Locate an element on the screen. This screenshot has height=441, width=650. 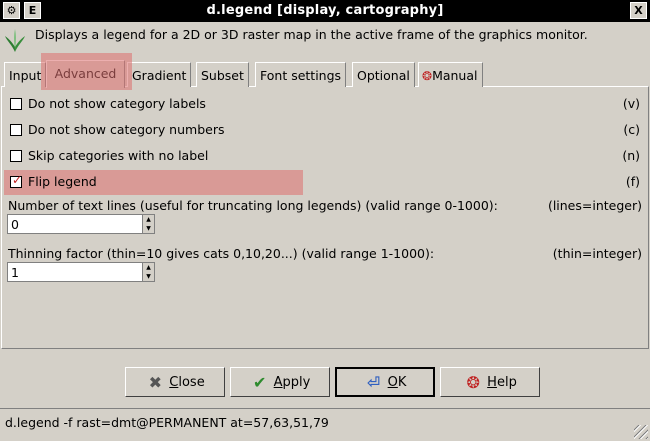
close-button: ✖ Close is located at coordinates (175, 382).